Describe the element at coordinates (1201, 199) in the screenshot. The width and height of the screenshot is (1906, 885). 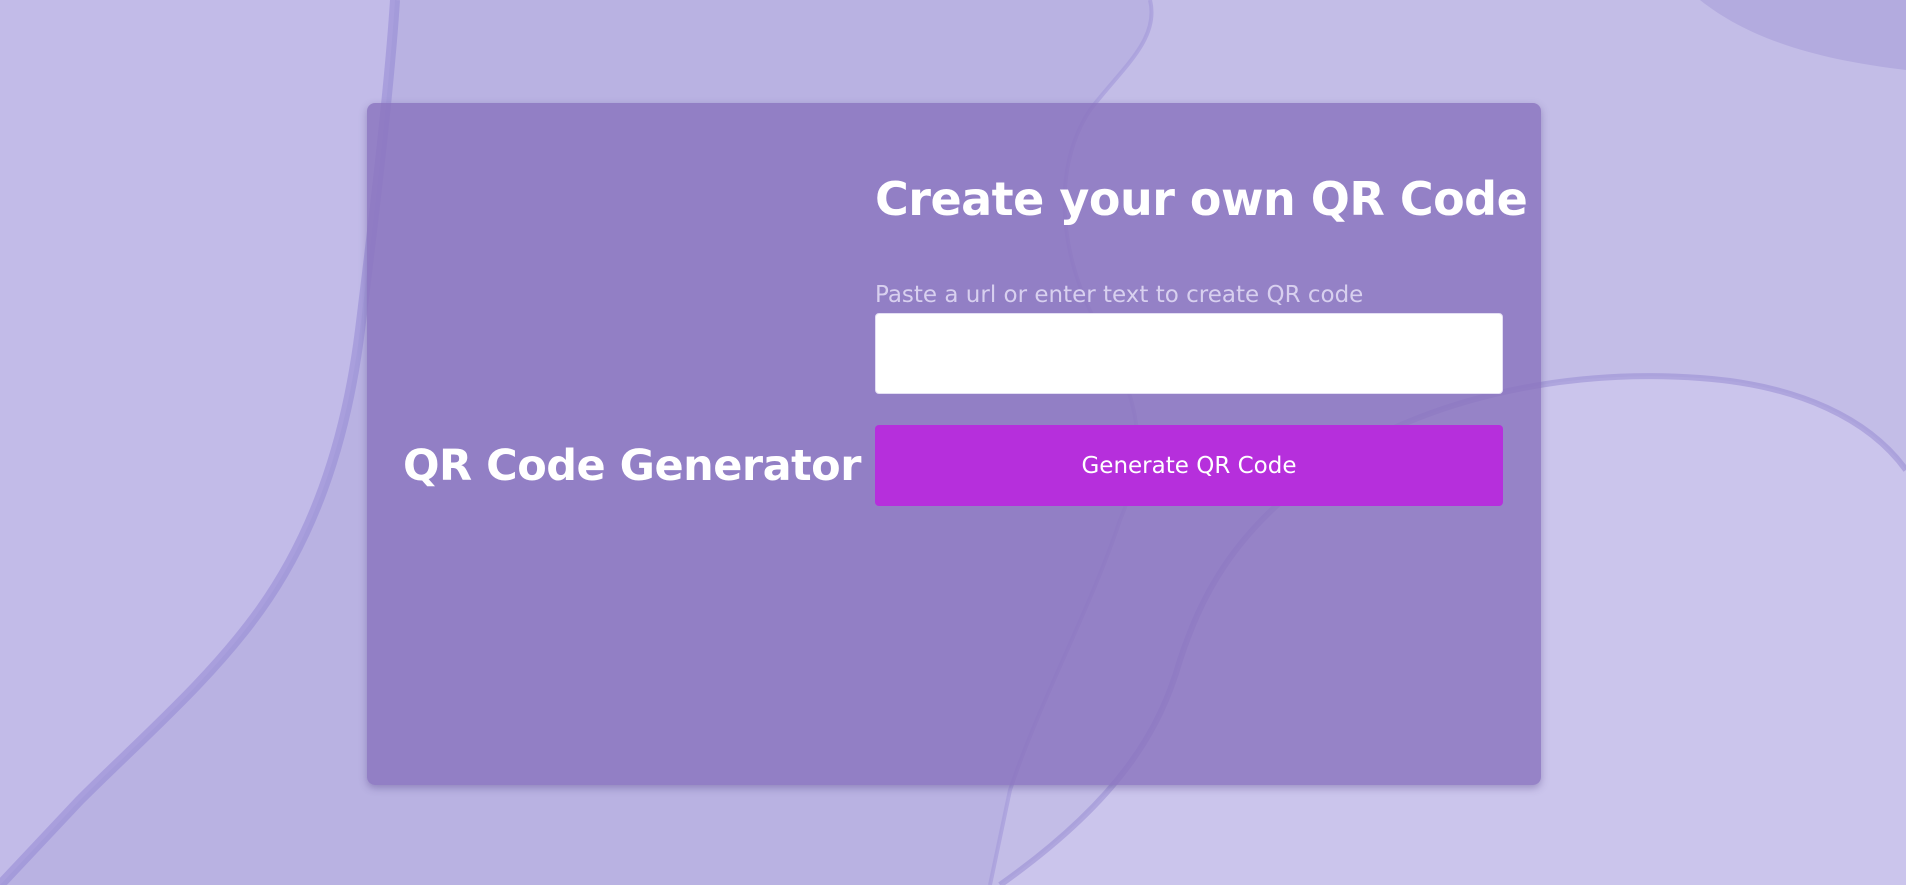
I see `form-title: Create your own QR Code` at that location.